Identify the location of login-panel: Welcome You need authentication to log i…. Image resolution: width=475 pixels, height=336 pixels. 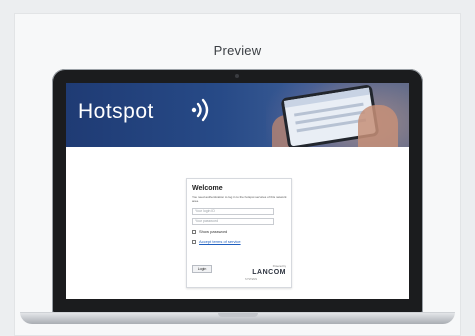
(239, 233).